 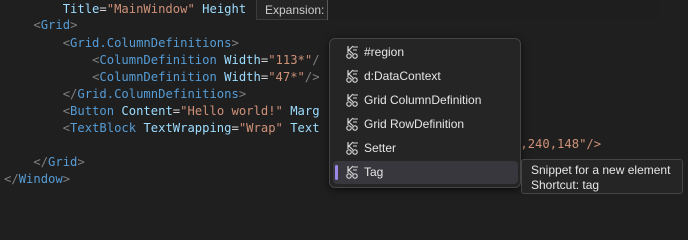 What do you see at coordinates (224, 9) in the screenshot?
I see `code-token: Height` at bounding box center [224, 9].